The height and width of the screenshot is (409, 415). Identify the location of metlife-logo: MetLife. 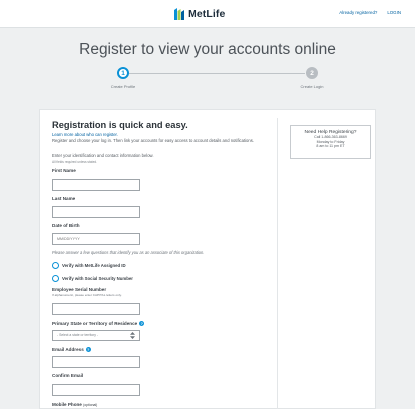
(199, 14).